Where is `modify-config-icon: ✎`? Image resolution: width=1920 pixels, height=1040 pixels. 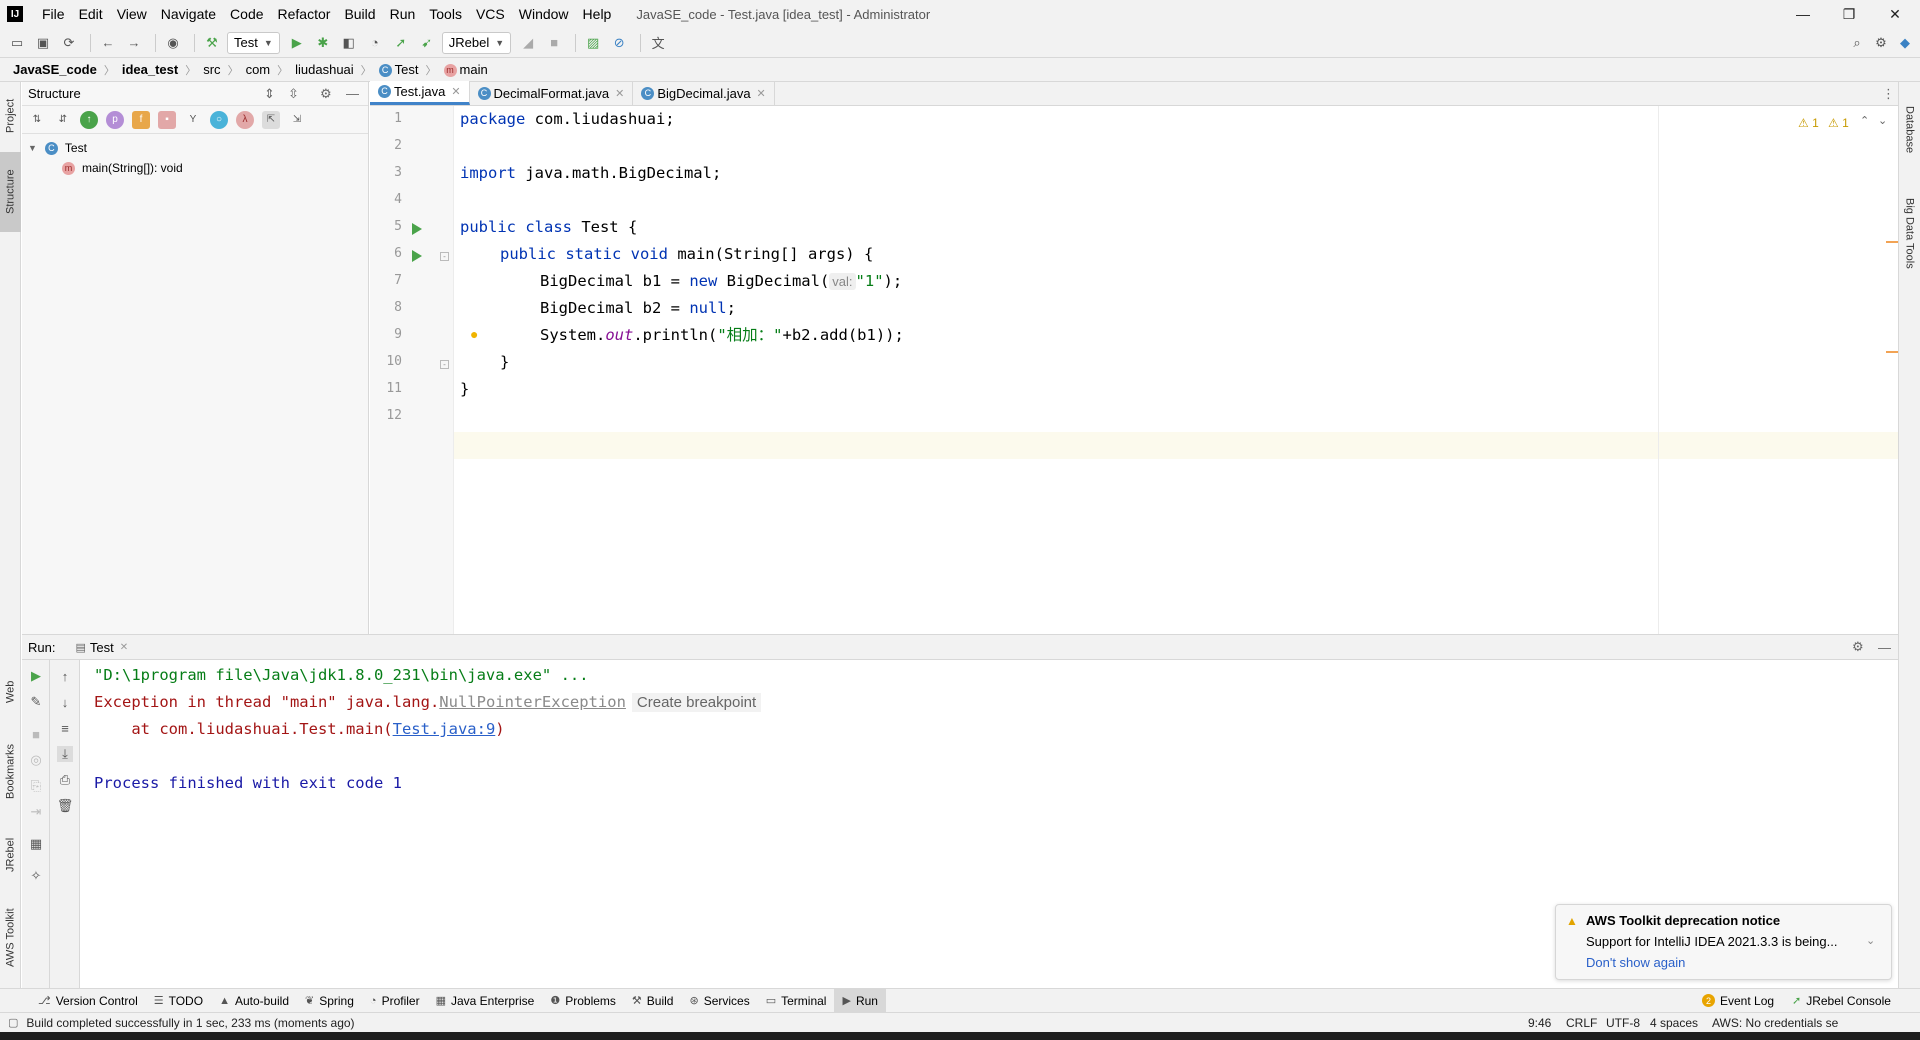 modify-config-icon: ✎ is located at coordinates (36, 702).